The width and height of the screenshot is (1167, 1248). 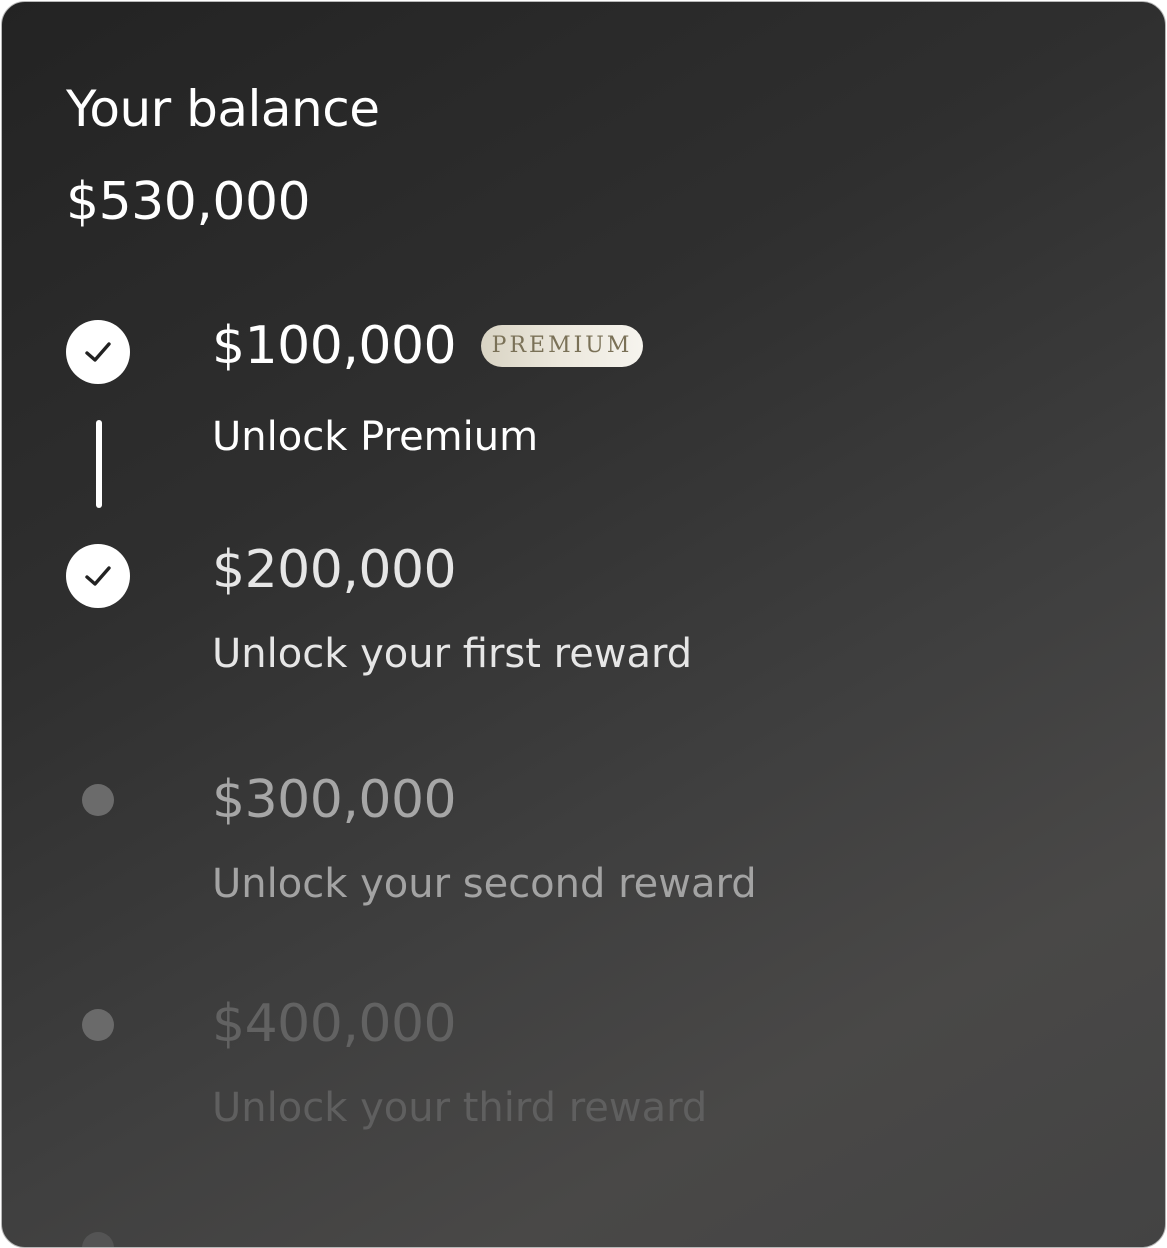 What do you see at coordinates (223, 109) in the screenshot?
I see `card-title: Your balance` at bounding box center [223, 109].